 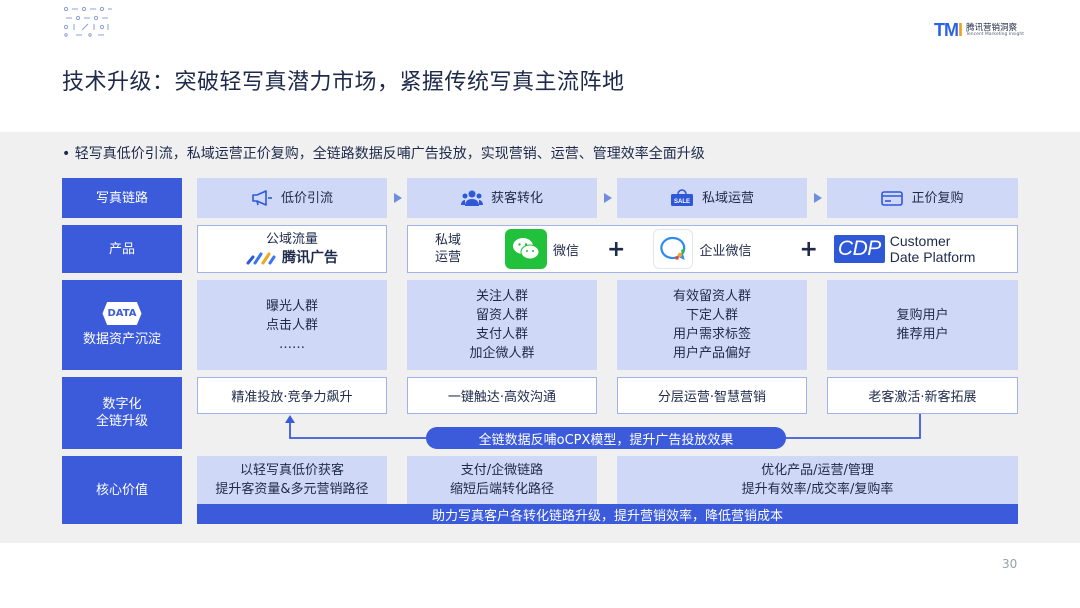 I want to click on slide-title: 技术升级：突破轻写真潜力市场，紧握传统写真主流阵地, so click(x=343, y=82).